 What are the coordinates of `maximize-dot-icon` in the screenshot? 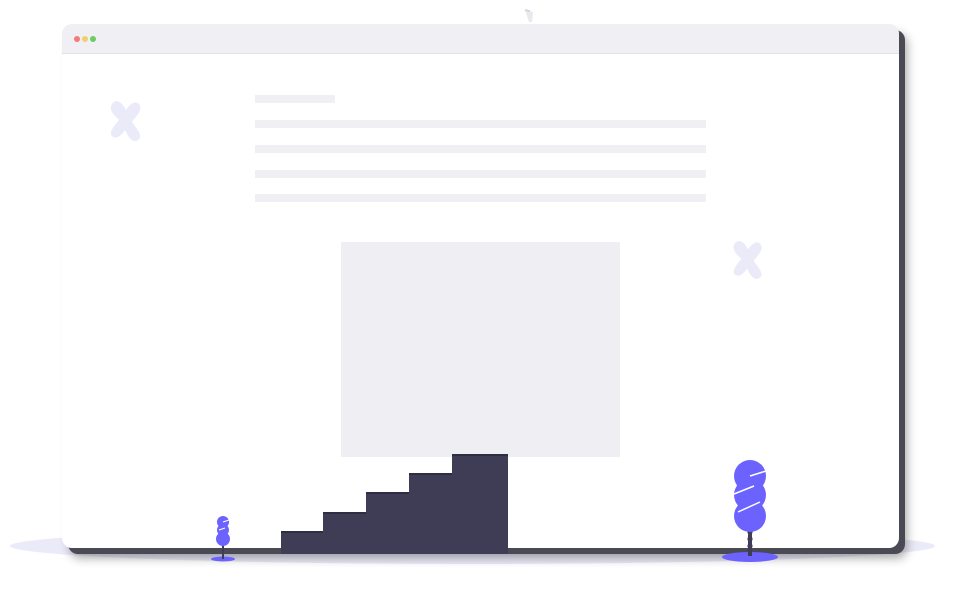 It's located at (93, 39).